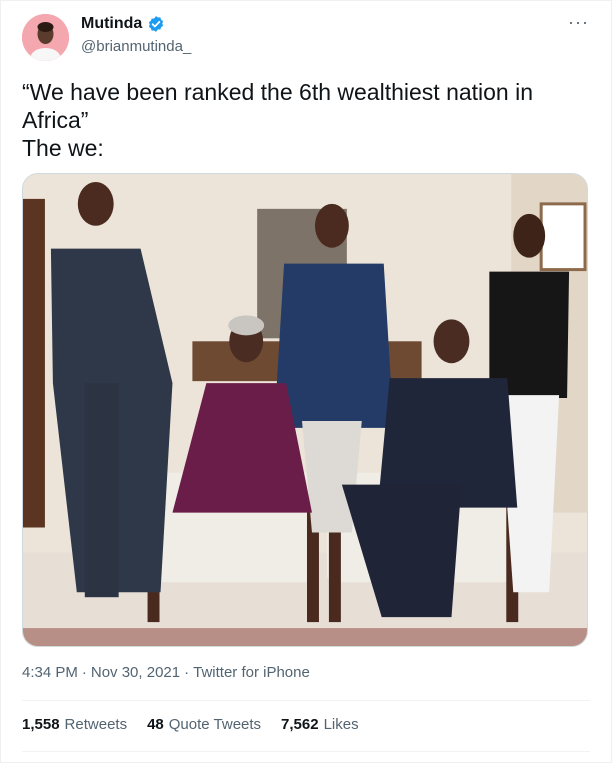  I want to click on retweets-label: Retweets, so click(96, 724).